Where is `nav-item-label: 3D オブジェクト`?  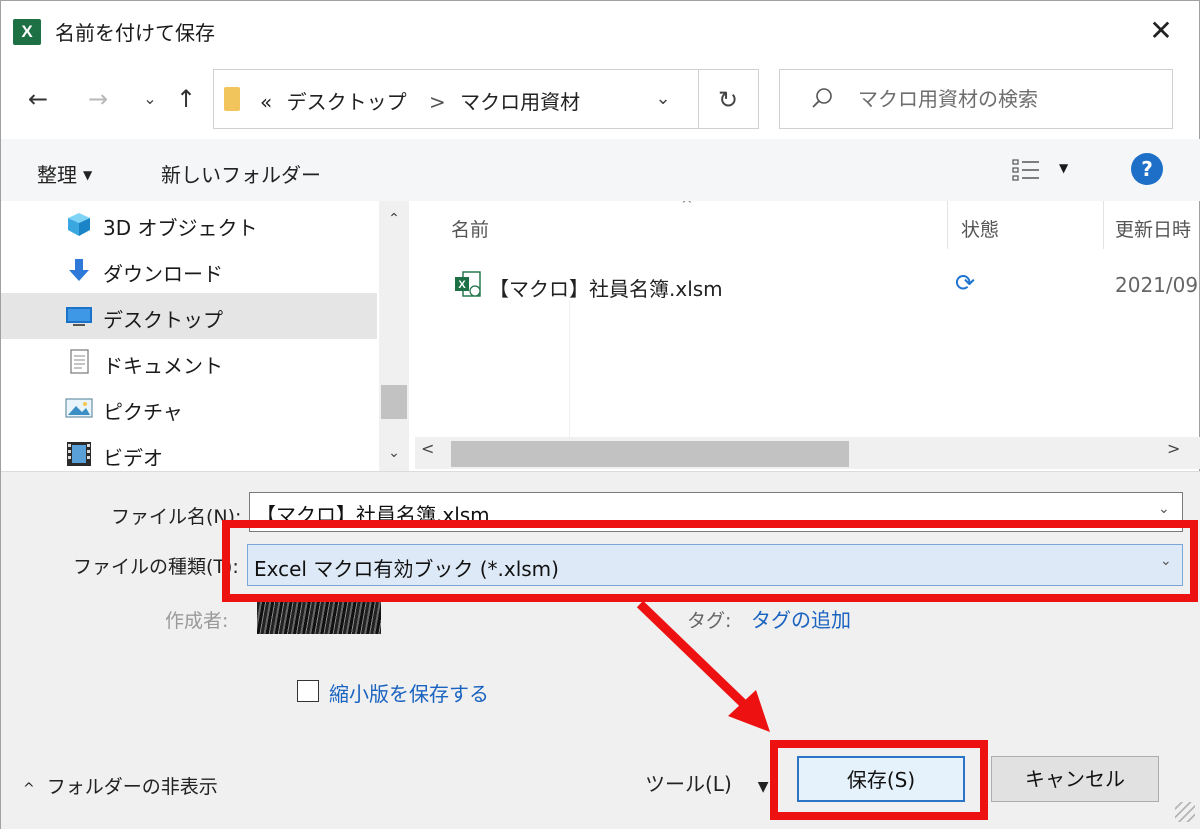
nav-item-label: 3D オブジェクト is located at coordinates (180, 228).